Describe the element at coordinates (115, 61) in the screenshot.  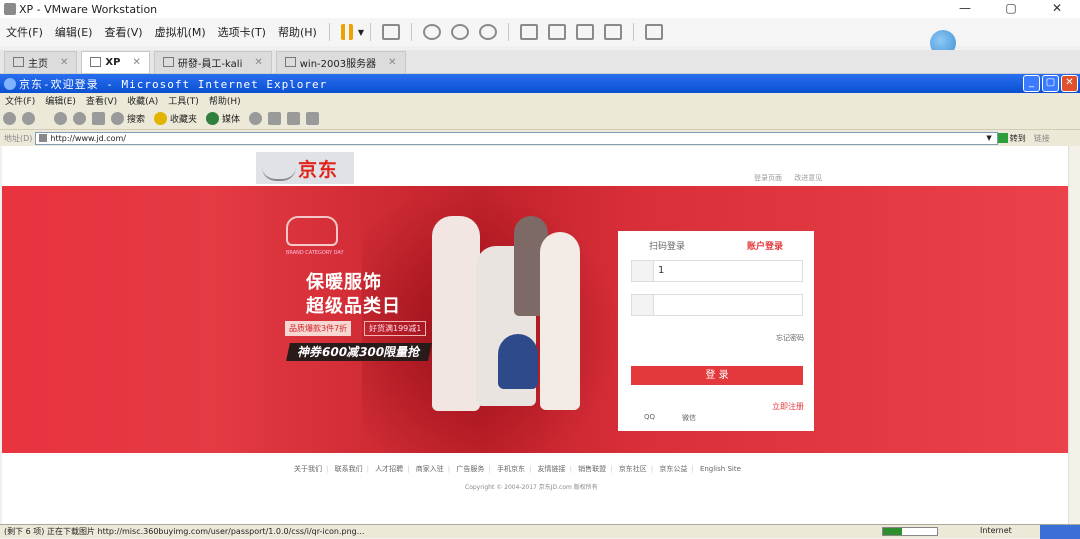
I see `tab-xp: XP ✕` at that location.